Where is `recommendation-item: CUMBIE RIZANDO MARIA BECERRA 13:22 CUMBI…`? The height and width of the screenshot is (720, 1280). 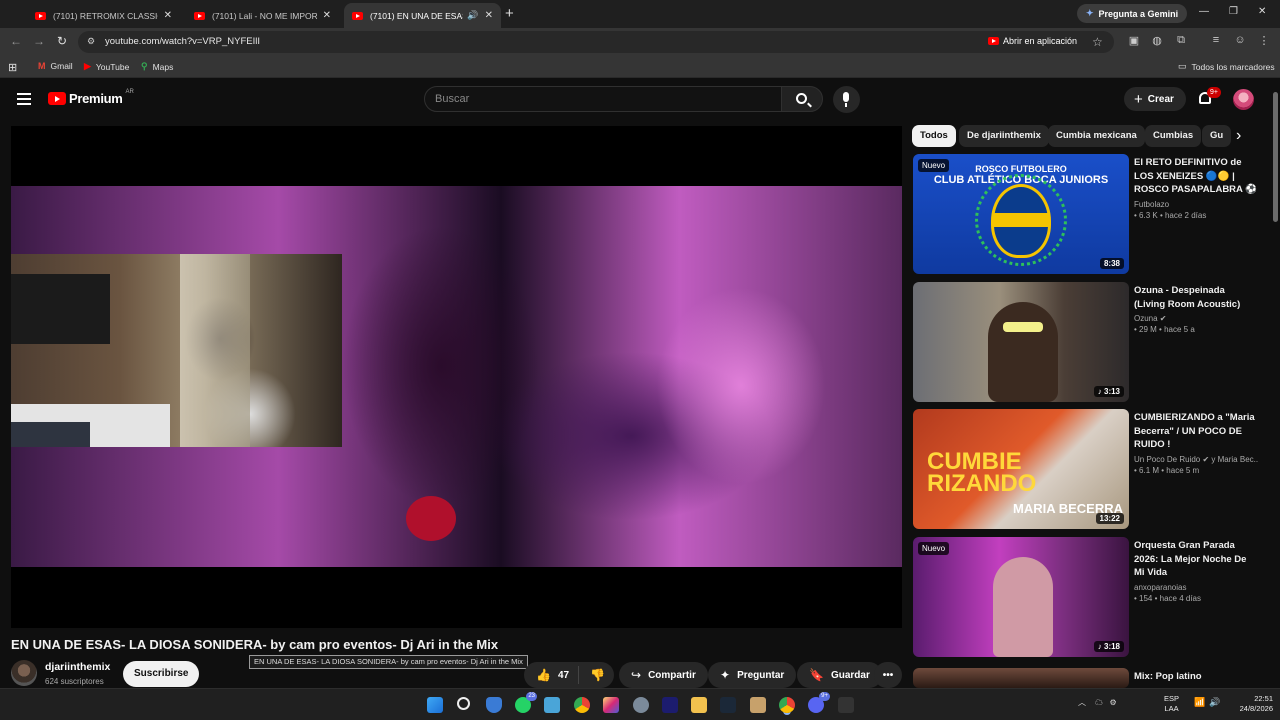 recommendation-item: CUMBIE RIZANDO MARIA BECERRA 13:22 CUMBI… is located at coordinates (1085, 469).